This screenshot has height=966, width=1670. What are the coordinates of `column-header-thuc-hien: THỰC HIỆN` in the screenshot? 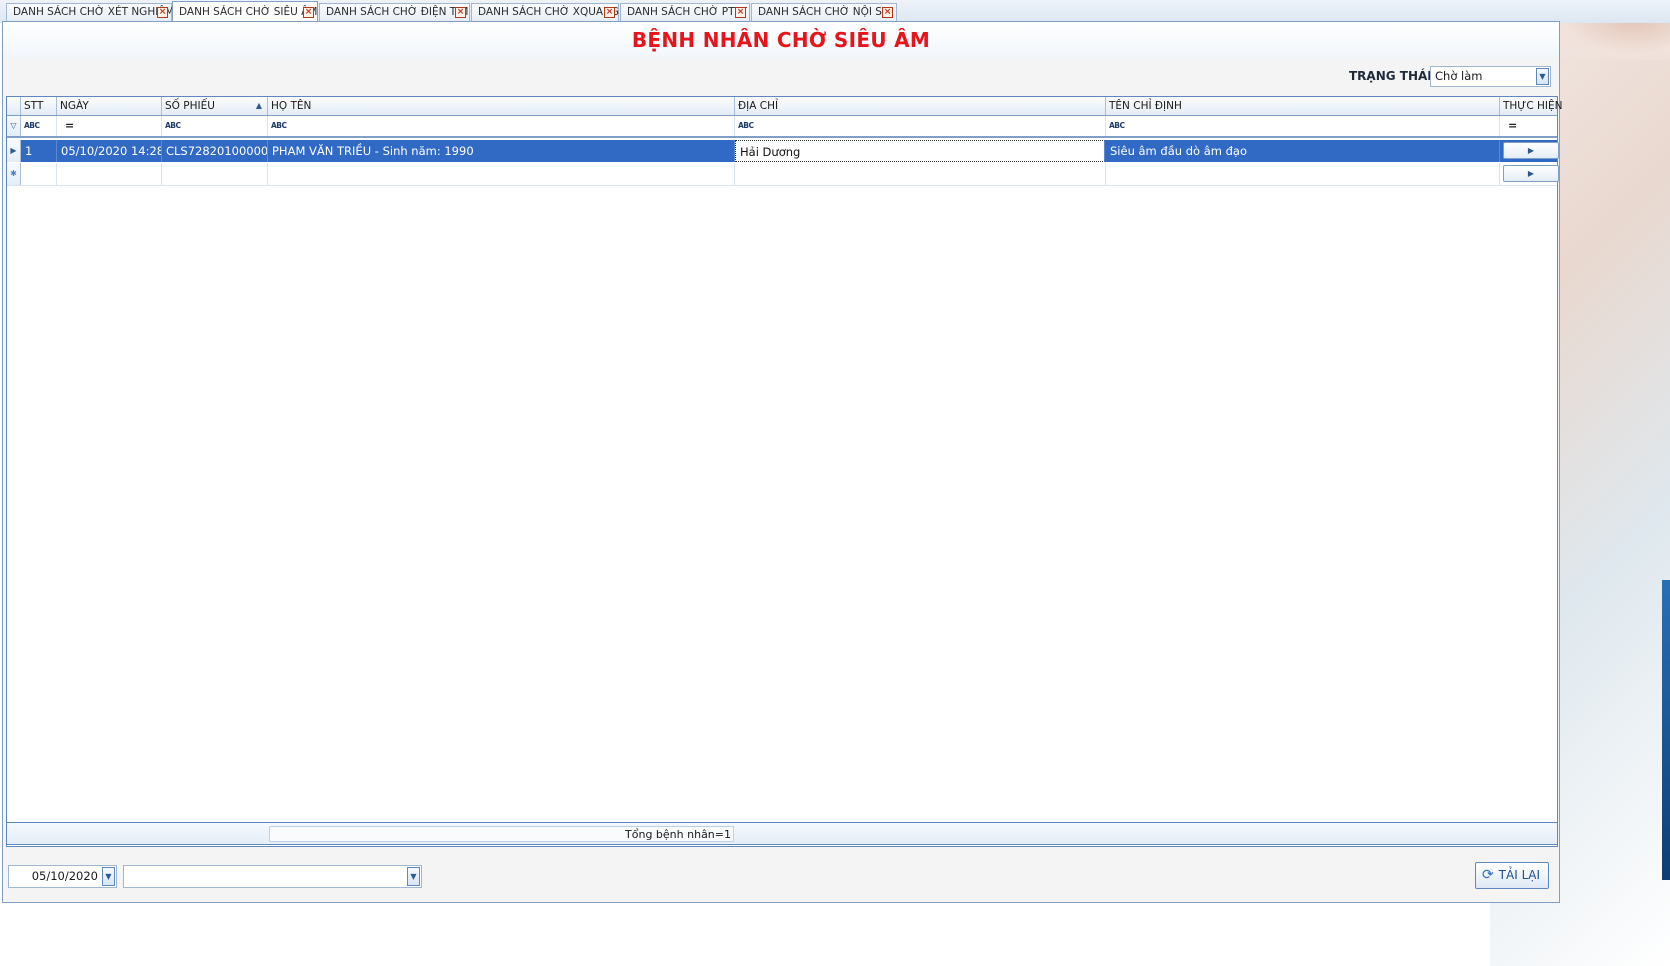 It's located at (1531, 106).